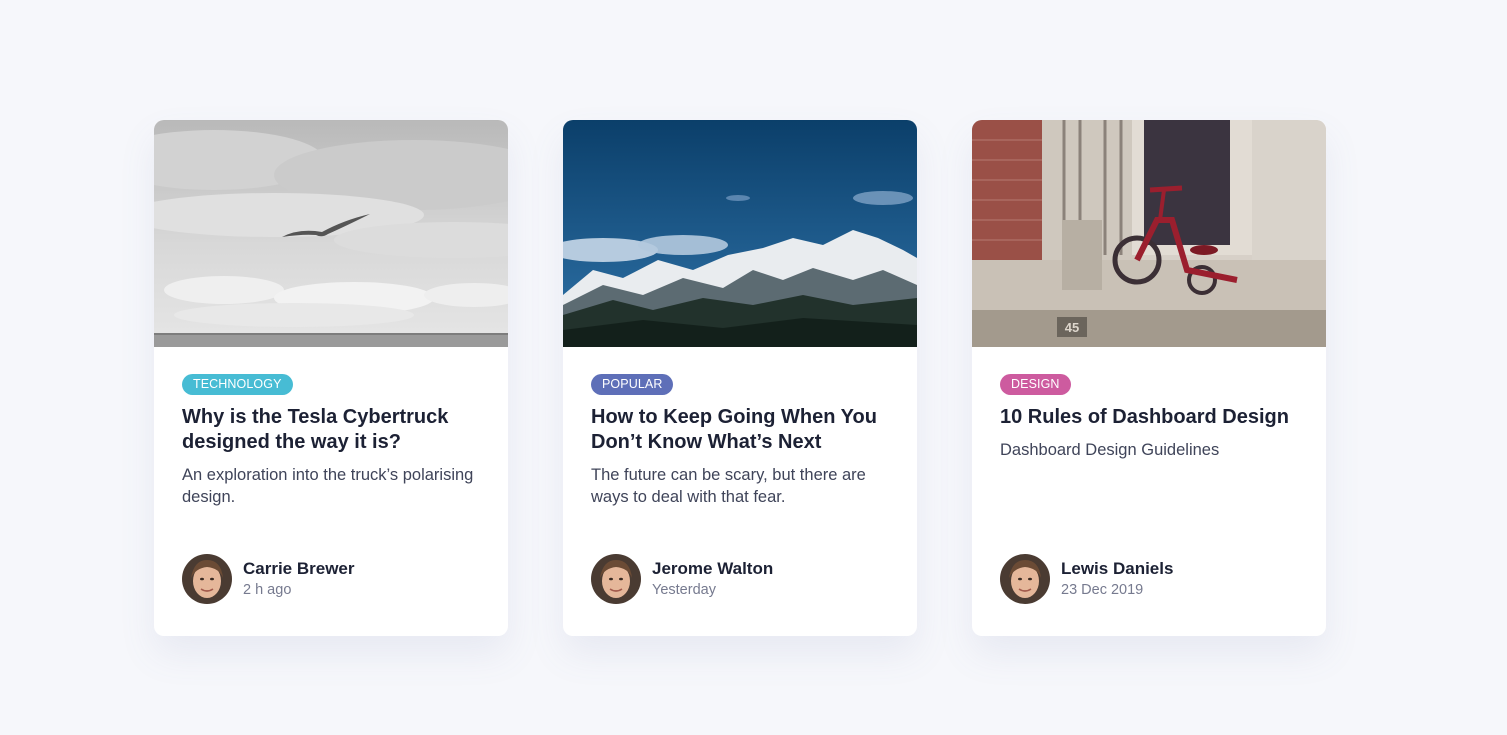  I want to click on tricycle-photo: 45, so click(1149, 233).